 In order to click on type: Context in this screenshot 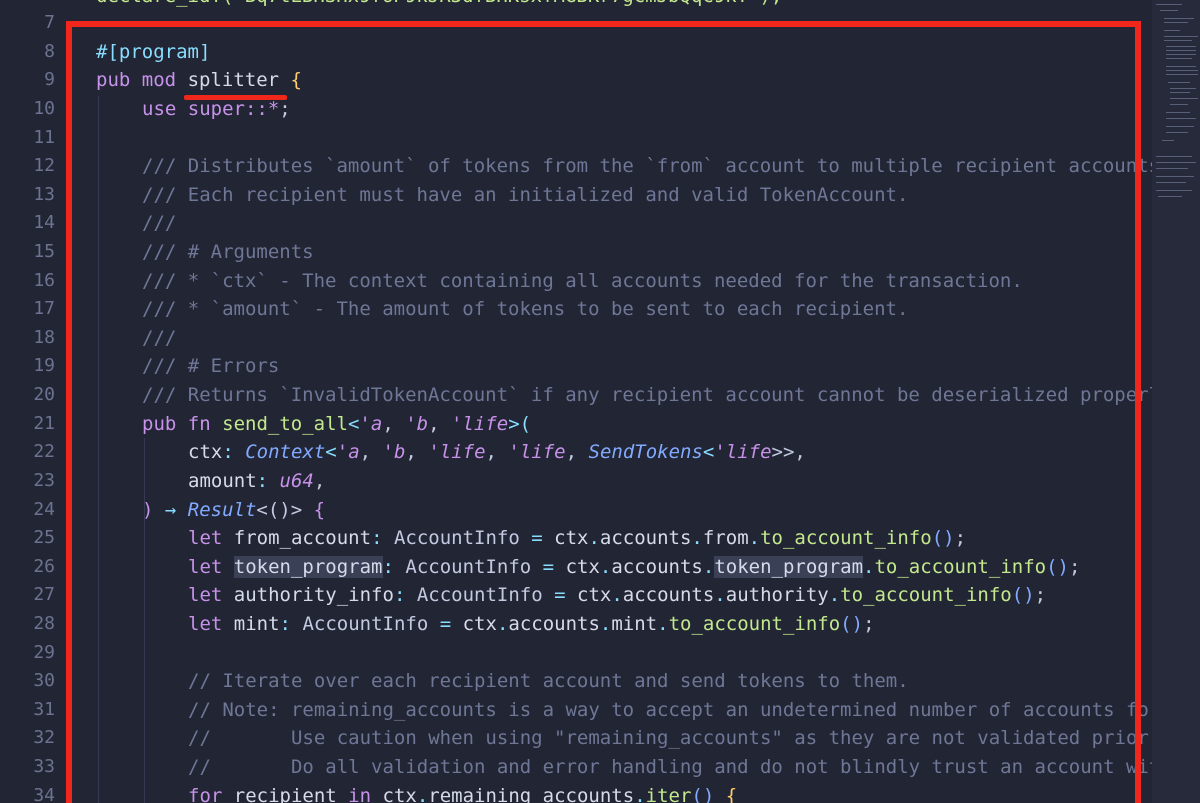, I will do `click(285, 452)`.